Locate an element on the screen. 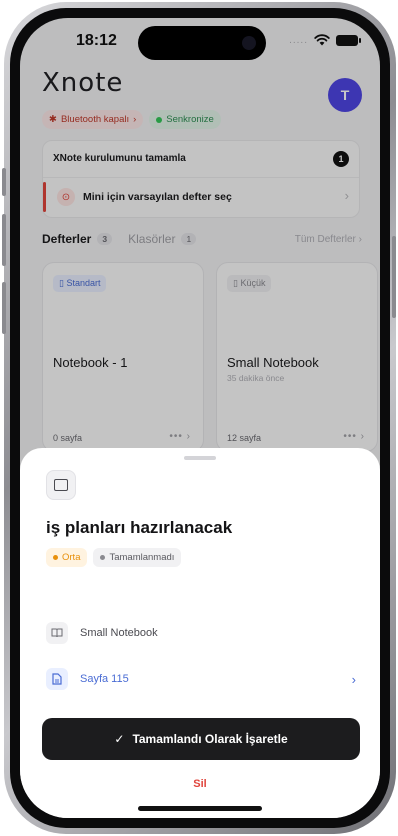  task-badges: Orta Tamamlanmadı is located at coordinates (114, 557).